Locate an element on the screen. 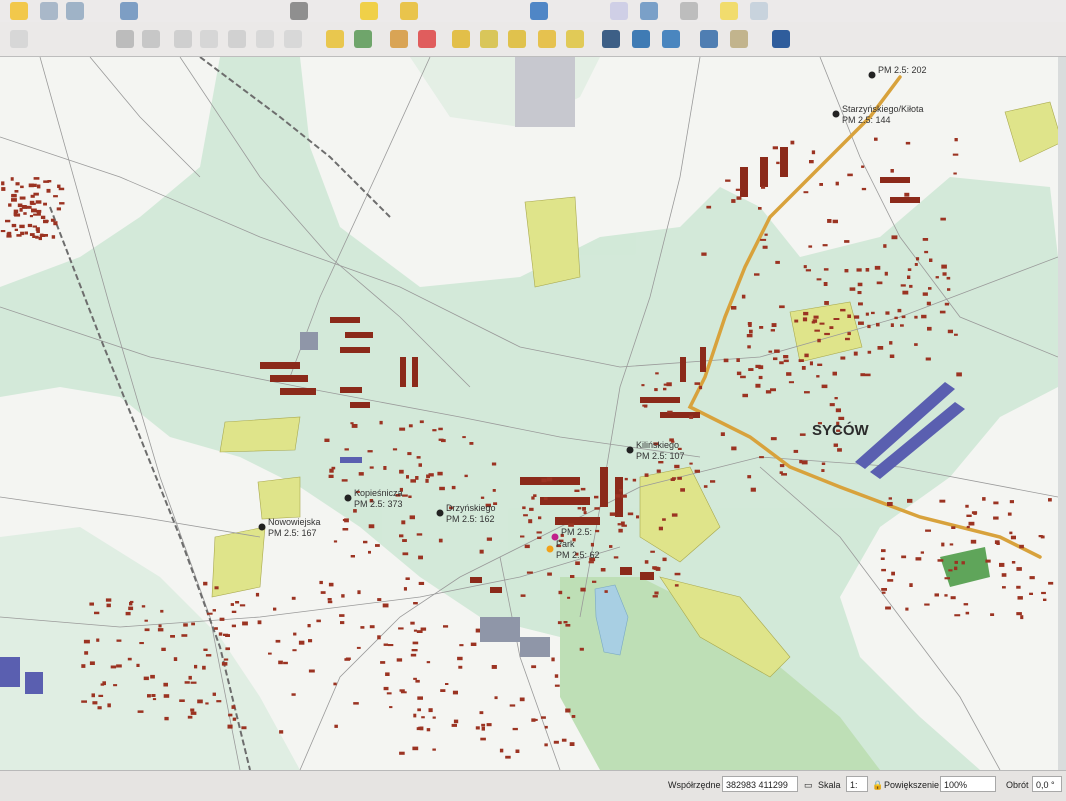 This screenshot has width=1066, height=801. pin-label-icon is located at coordinates (399, 39).